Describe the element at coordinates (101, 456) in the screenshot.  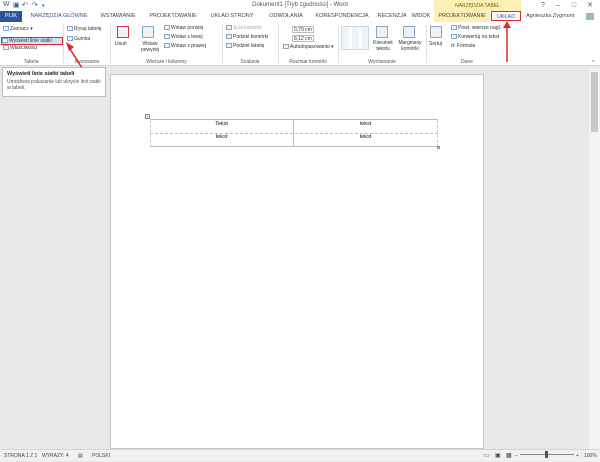
I see `language: POLSKI` at that location.